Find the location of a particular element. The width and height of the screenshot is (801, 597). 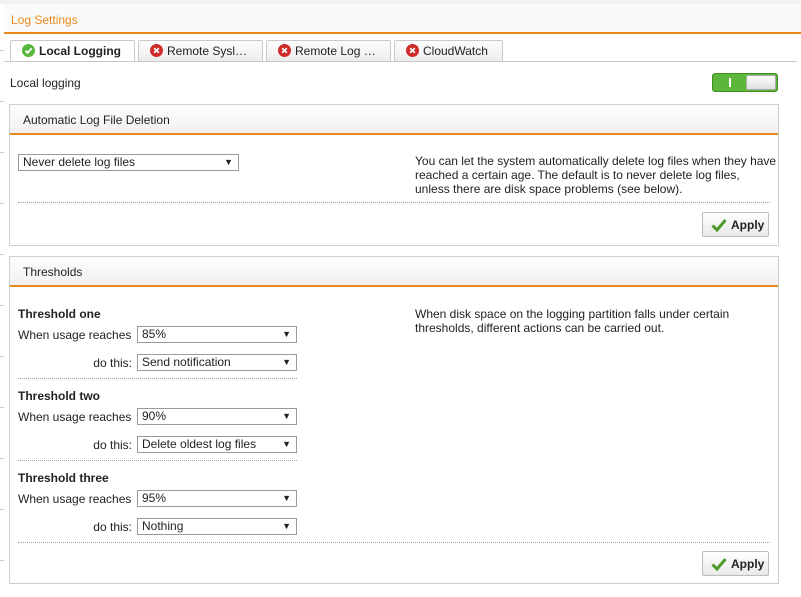

auto-delete-apply-button: Apply is located at coordinates (735, 224).